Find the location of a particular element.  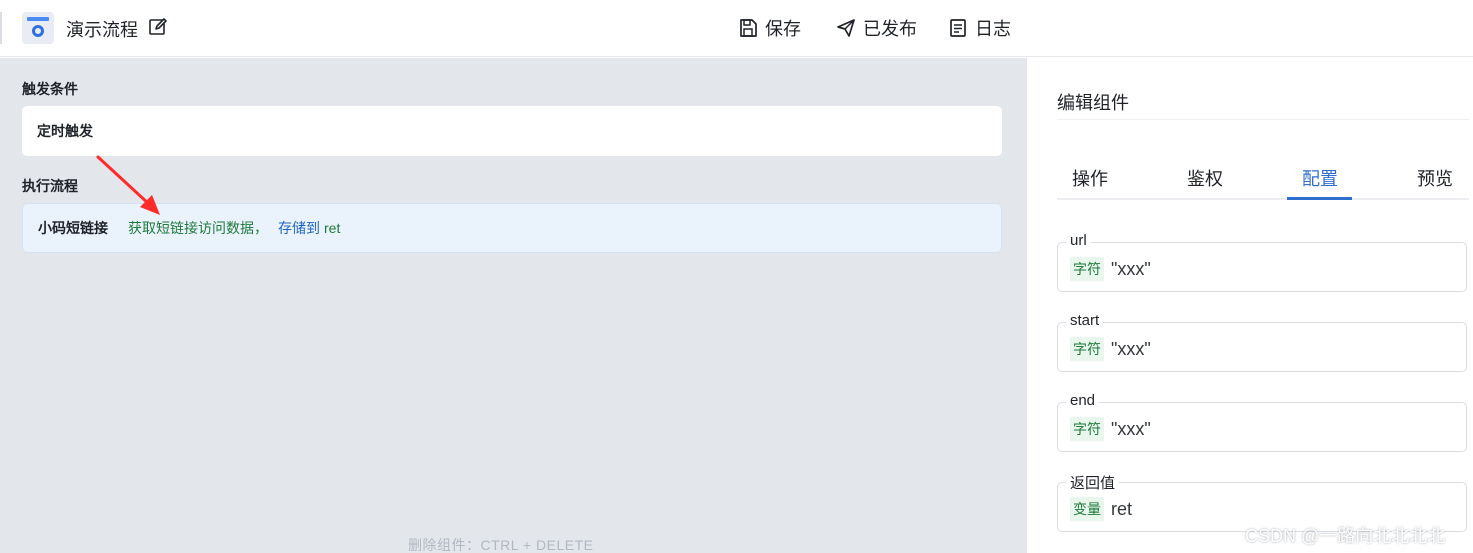

flow-step-store-label: 存储到 is located at coordinates (299, 228).